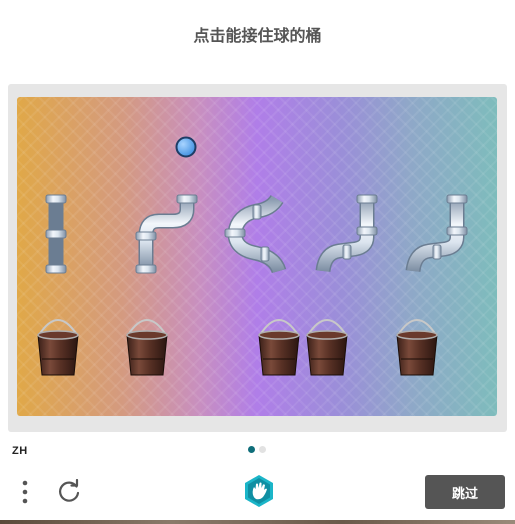 Image resolution: width=515 pixels, height=524 pixels. I want to click on page-title: 点击能接住球的桶, so click(257, 35).